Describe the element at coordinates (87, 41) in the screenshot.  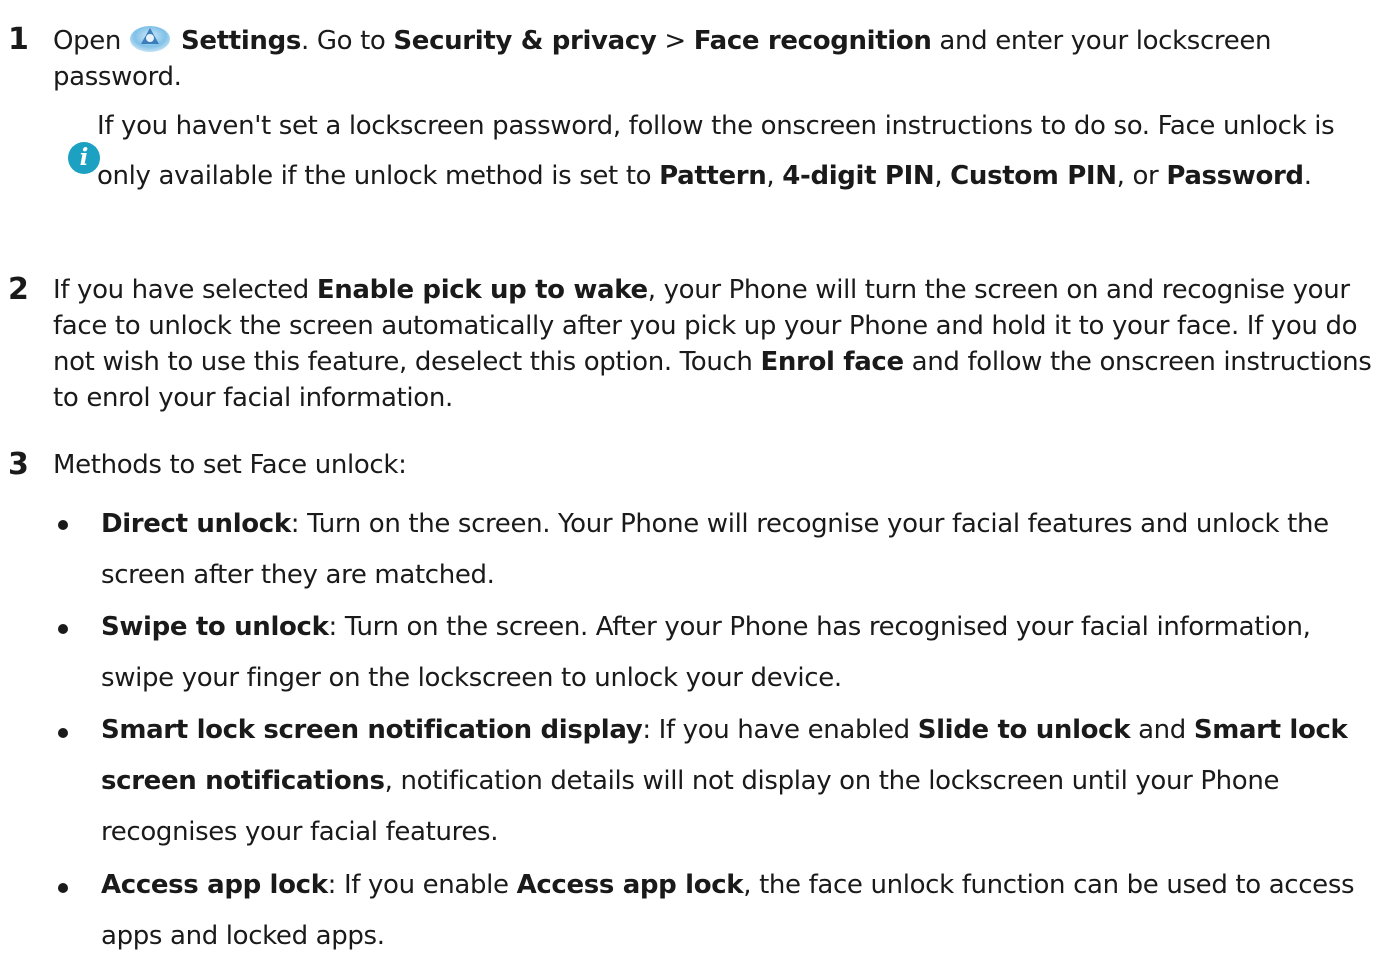
I see `open-text: Open` at that location.